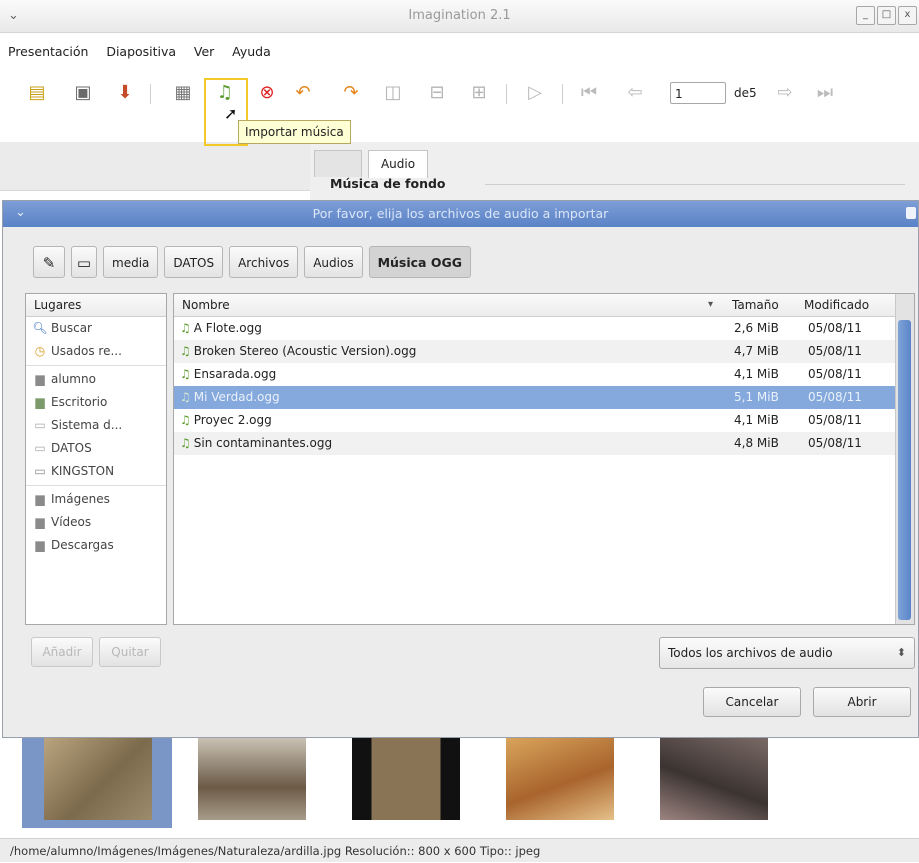 The height and width of the screenshot is (863, 919). I want to click on page-number-input: 1, so click(698, 93).